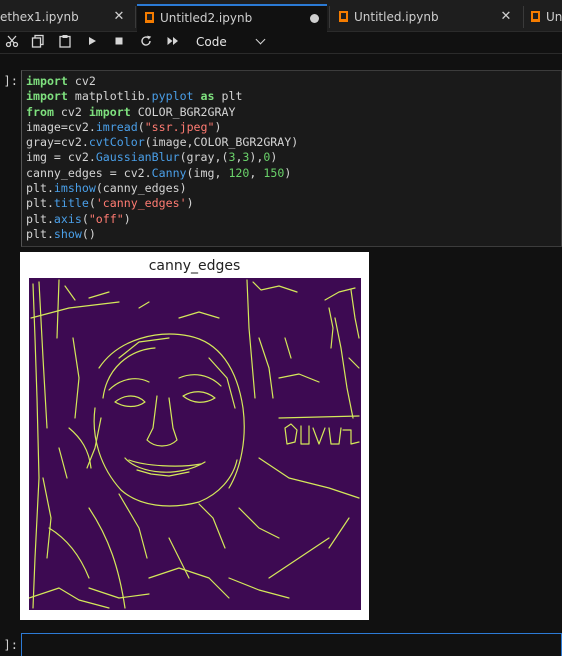  I want to click on tab-untitled2: Untitled2.ipynb, so click(232, 18).